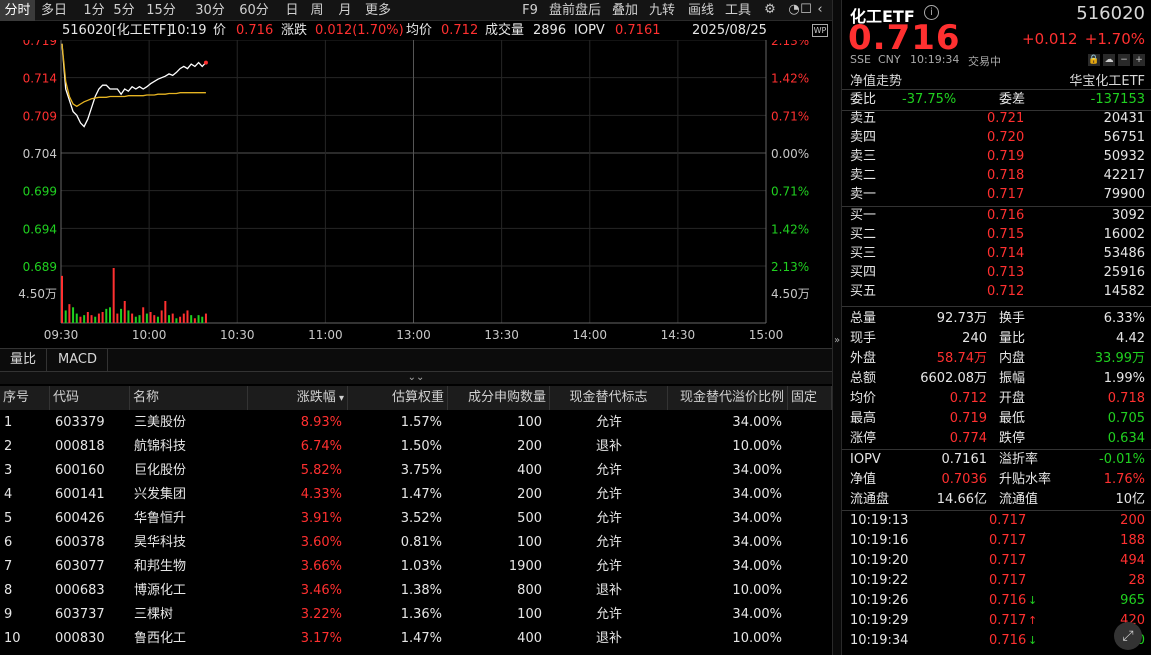 The image size is (1151, 655). I want to click on book-price: 0.715, so click(1006, 234).